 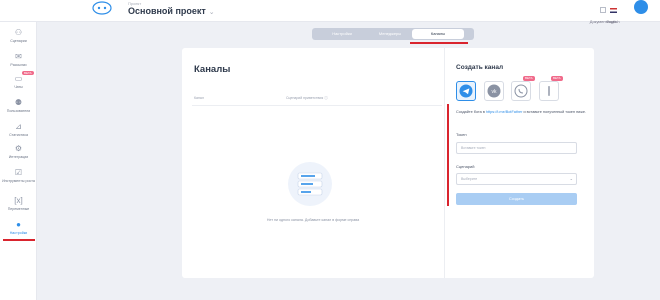 What do you see at coordinates (516, 179) in the screenshot?
I see `scenario-select: Выберите ⌄` at bounding box center [516, 179].